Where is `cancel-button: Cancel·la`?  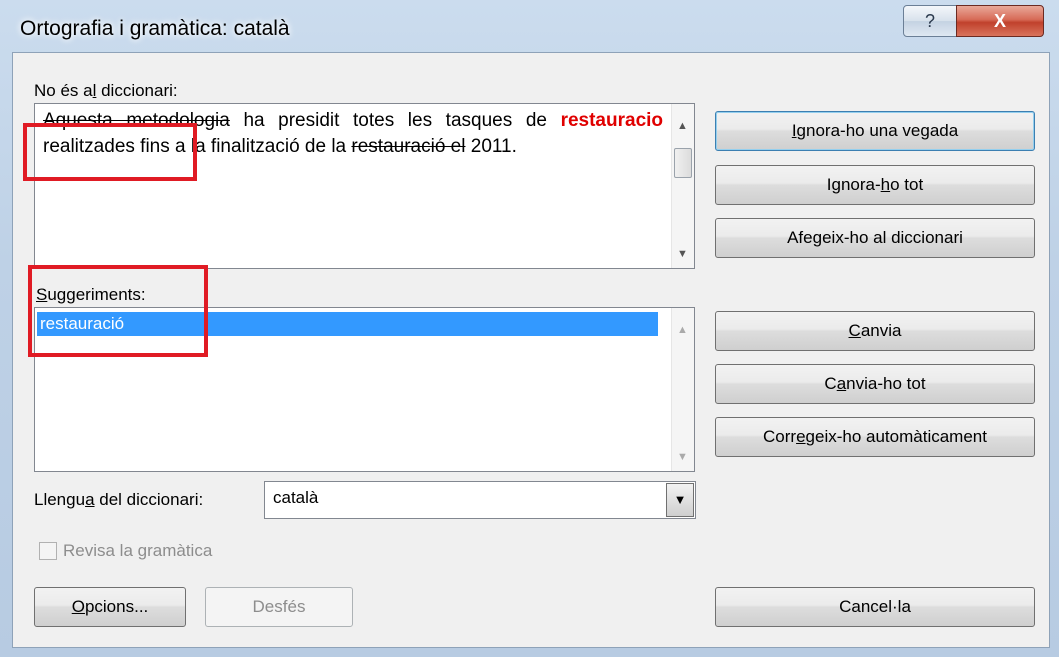
cancel-button: Cancel·la is located at coordinates (875, 607).